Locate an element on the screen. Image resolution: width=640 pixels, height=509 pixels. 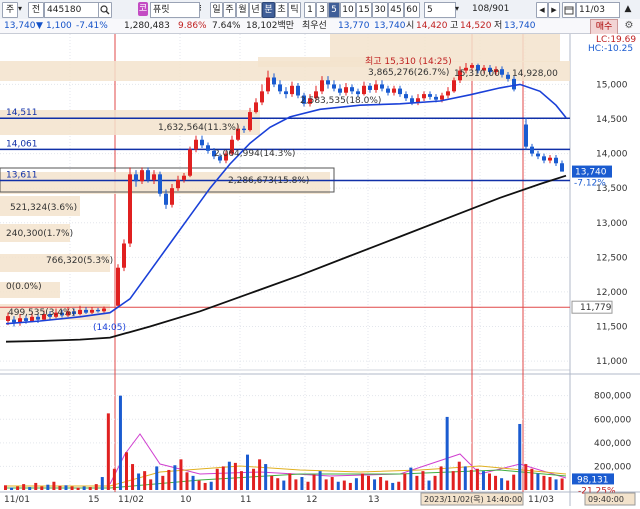
buy-button: 매수 is located at coordinates (604, 27).